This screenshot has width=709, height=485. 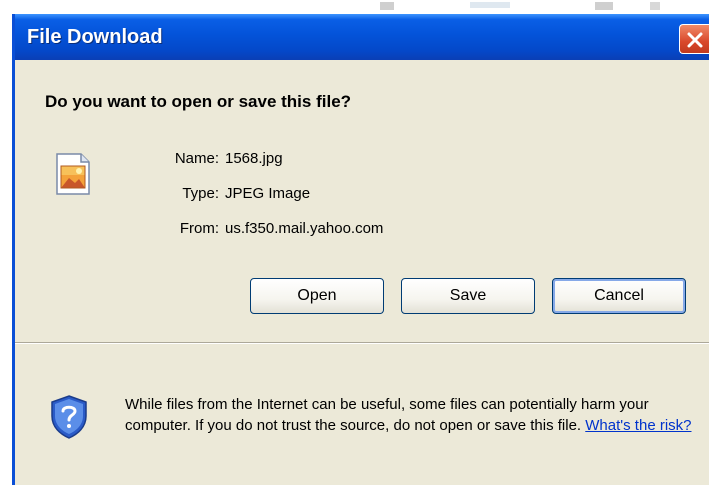 I want to click on security-shield-icon, so click(x=69, y=419).